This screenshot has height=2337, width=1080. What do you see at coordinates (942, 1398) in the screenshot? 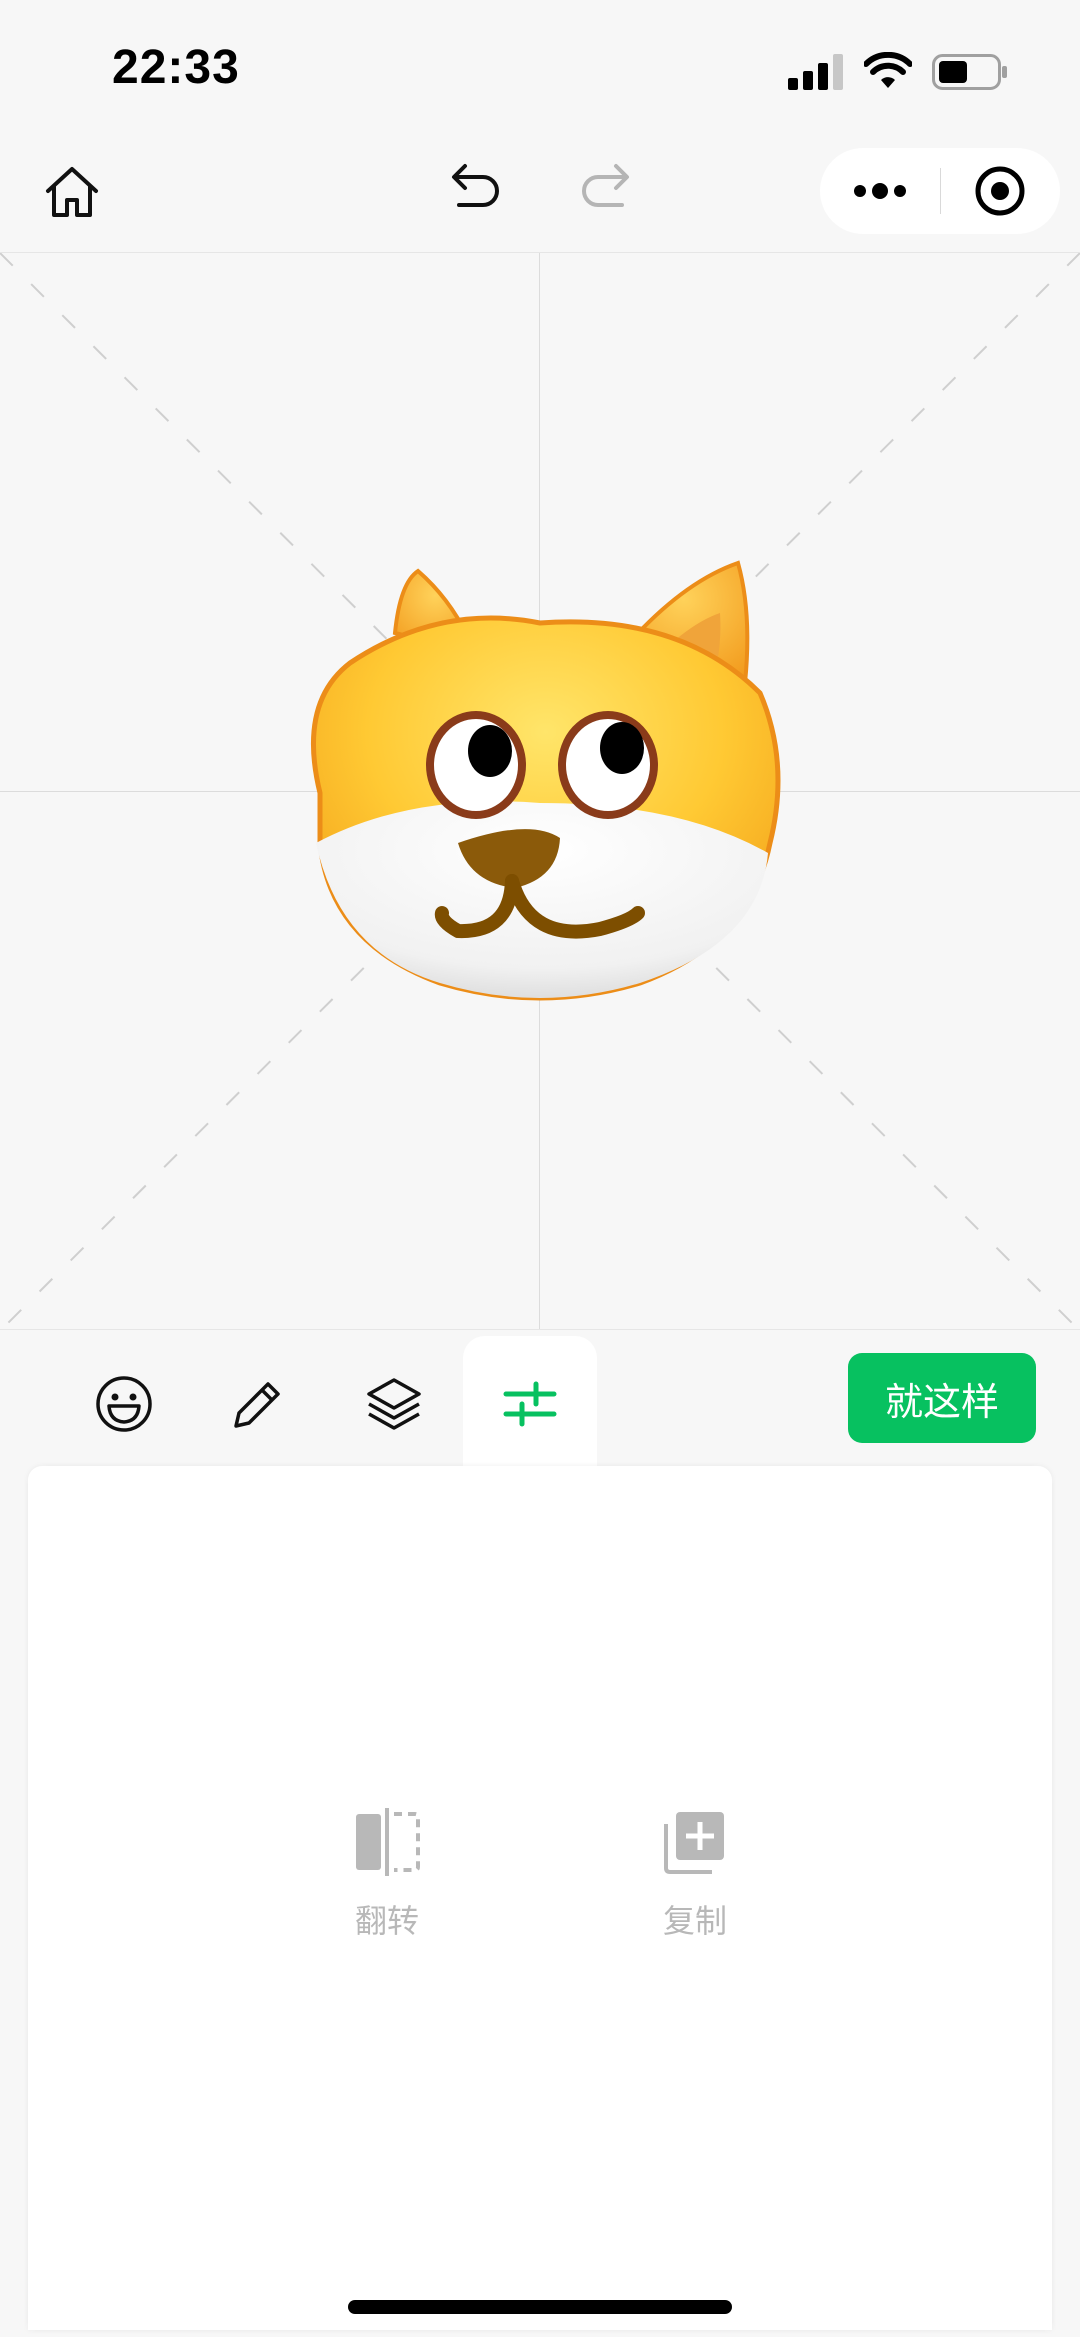
I see `confirm-button: 就这样` at bounding box center [942, 1398].